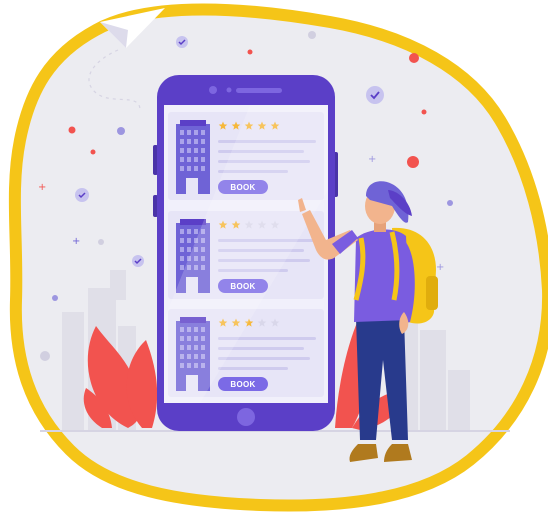 This screenshot has height=518, width=548. Describe the element at coordinates (193, 157) in the screenshot. I see `building-icon` at that location.